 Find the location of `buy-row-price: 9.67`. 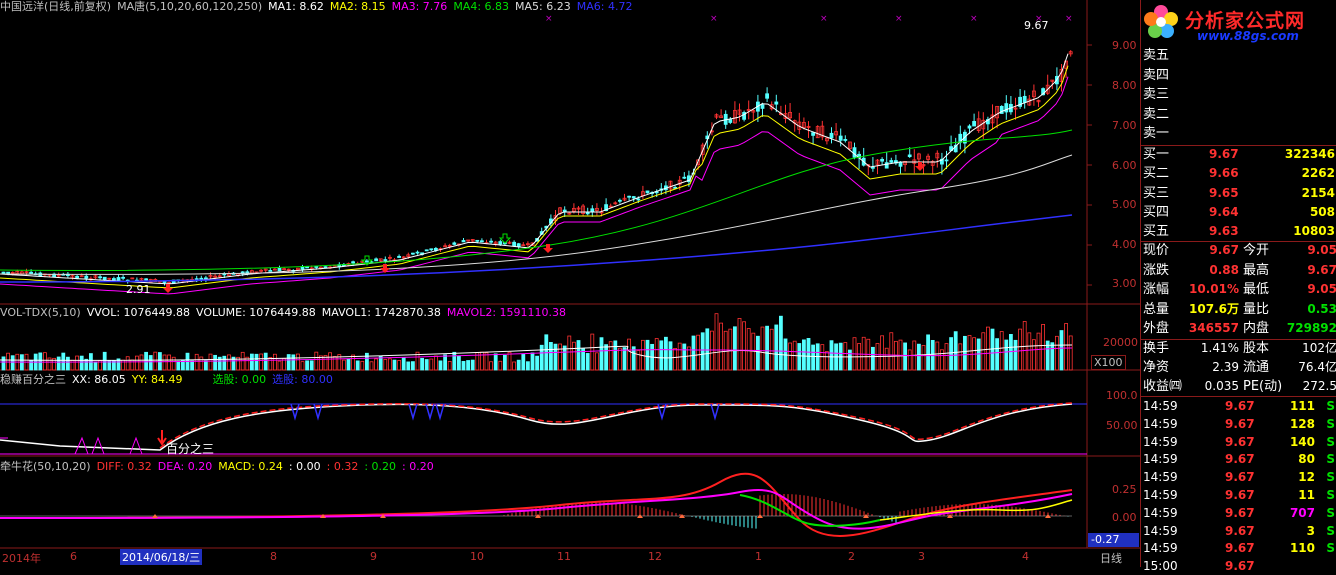

buy-row-price: 9.67 is located at coordinates (1224, 154).